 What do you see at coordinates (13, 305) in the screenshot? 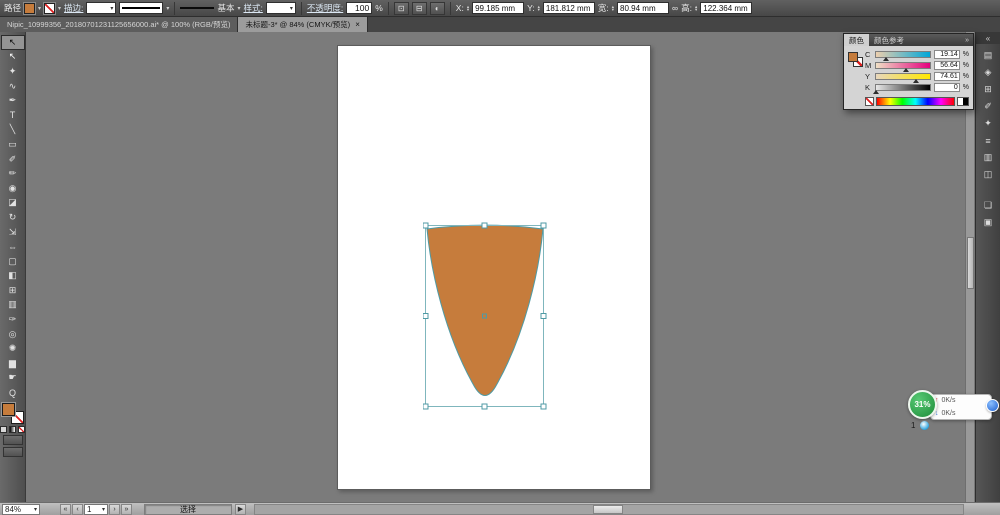
I see `gradient-tool: ▥` at bounding box center [13, 305].